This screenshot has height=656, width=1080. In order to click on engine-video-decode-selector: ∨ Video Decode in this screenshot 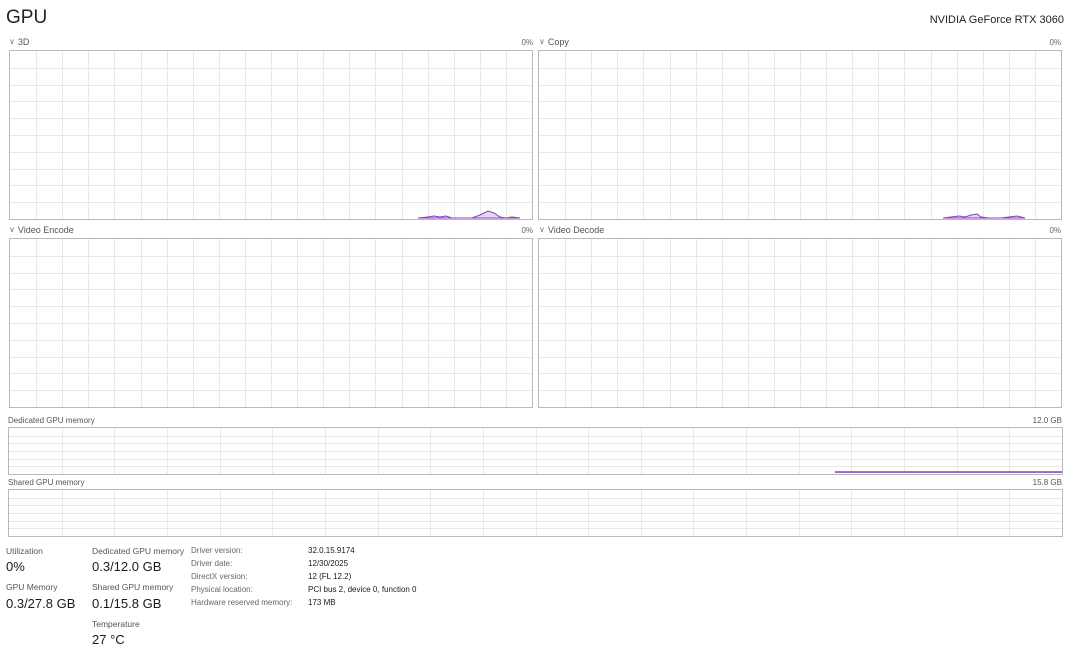, I will do `click(572, 230)`.